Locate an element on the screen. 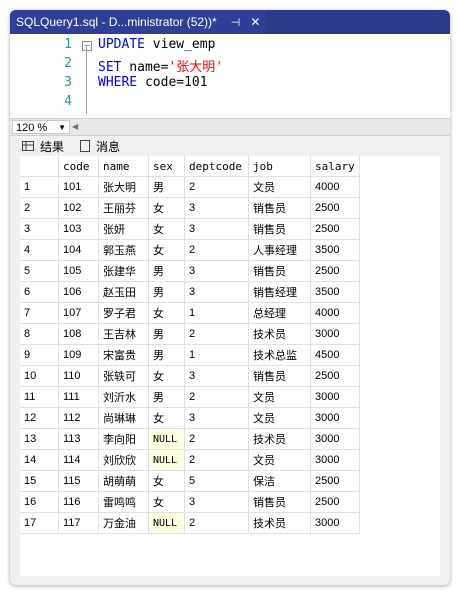 This screenshot has width=460, height=595. table-cell: 人事经理 is located at coordinates (279, 250).